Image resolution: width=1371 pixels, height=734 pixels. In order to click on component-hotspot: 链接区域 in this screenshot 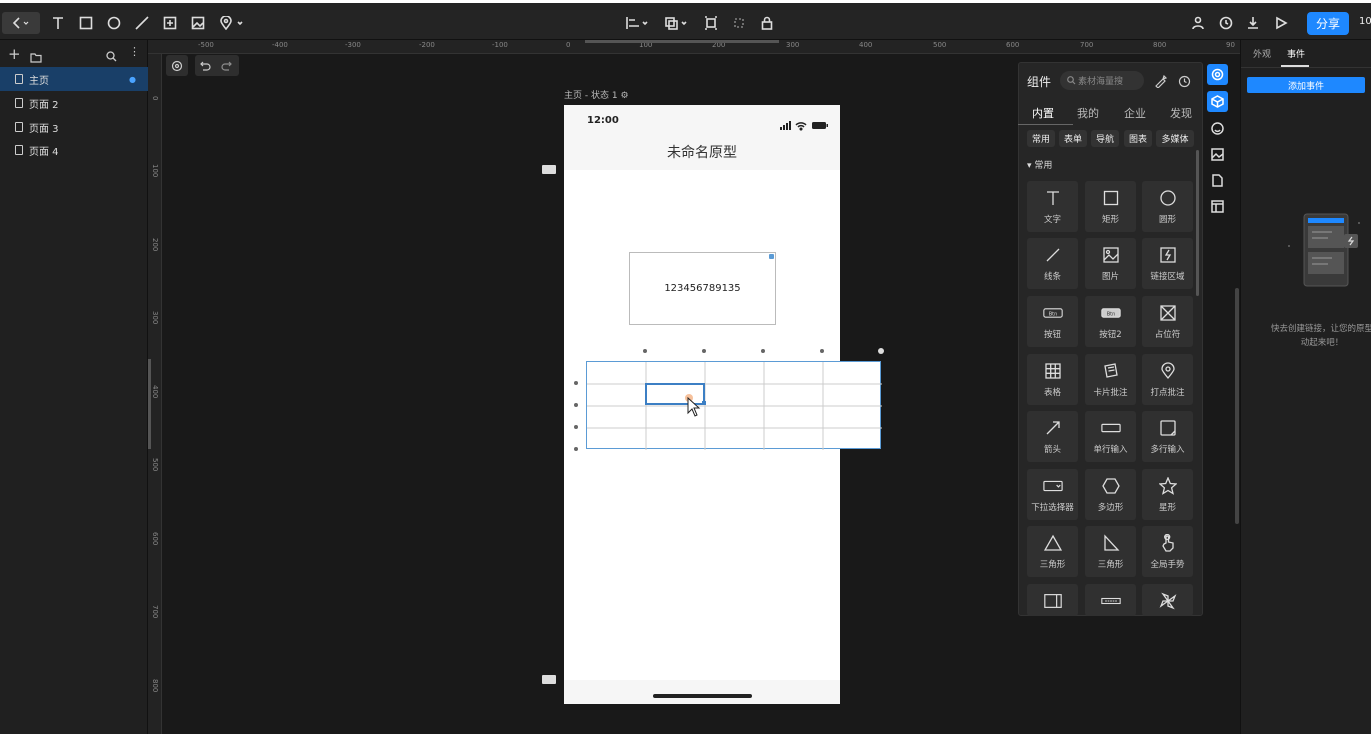, I will do `click(1167, 263)`.